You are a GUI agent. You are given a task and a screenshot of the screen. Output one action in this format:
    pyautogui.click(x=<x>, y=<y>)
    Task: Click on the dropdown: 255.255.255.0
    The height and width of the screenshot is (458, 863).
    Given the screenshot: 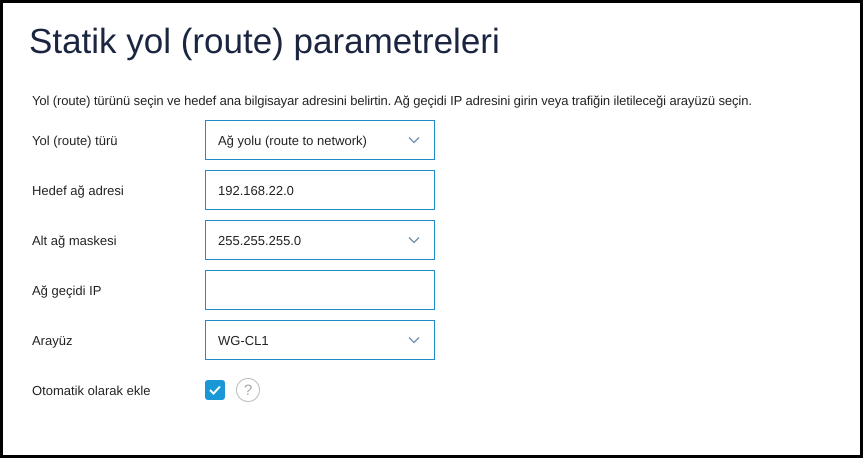 What is the action you would take?
    pyautogui.click(x=320, y=240)
    